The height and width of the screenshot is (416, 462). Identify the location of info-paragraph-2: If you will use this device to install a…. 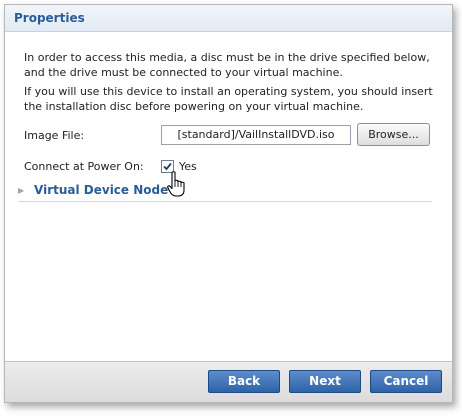
(228, 99).